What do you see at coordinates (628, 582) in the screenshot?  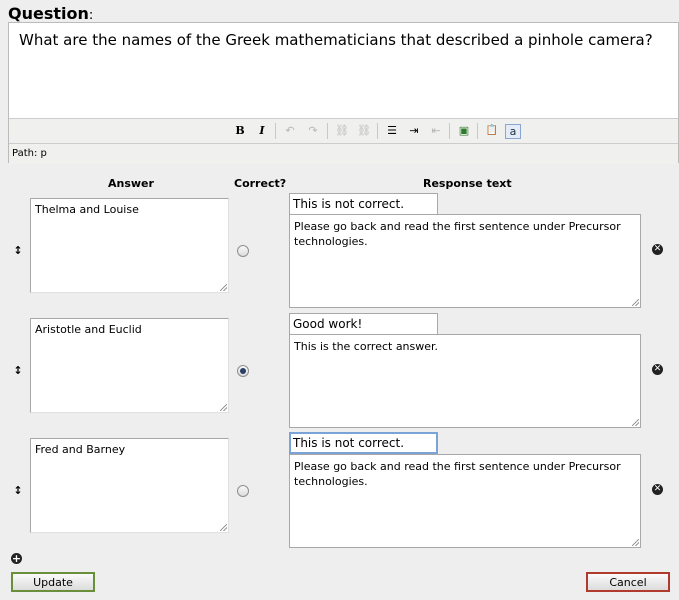 I see `cancel-button: Cancel` at bounding box center [628, 582].